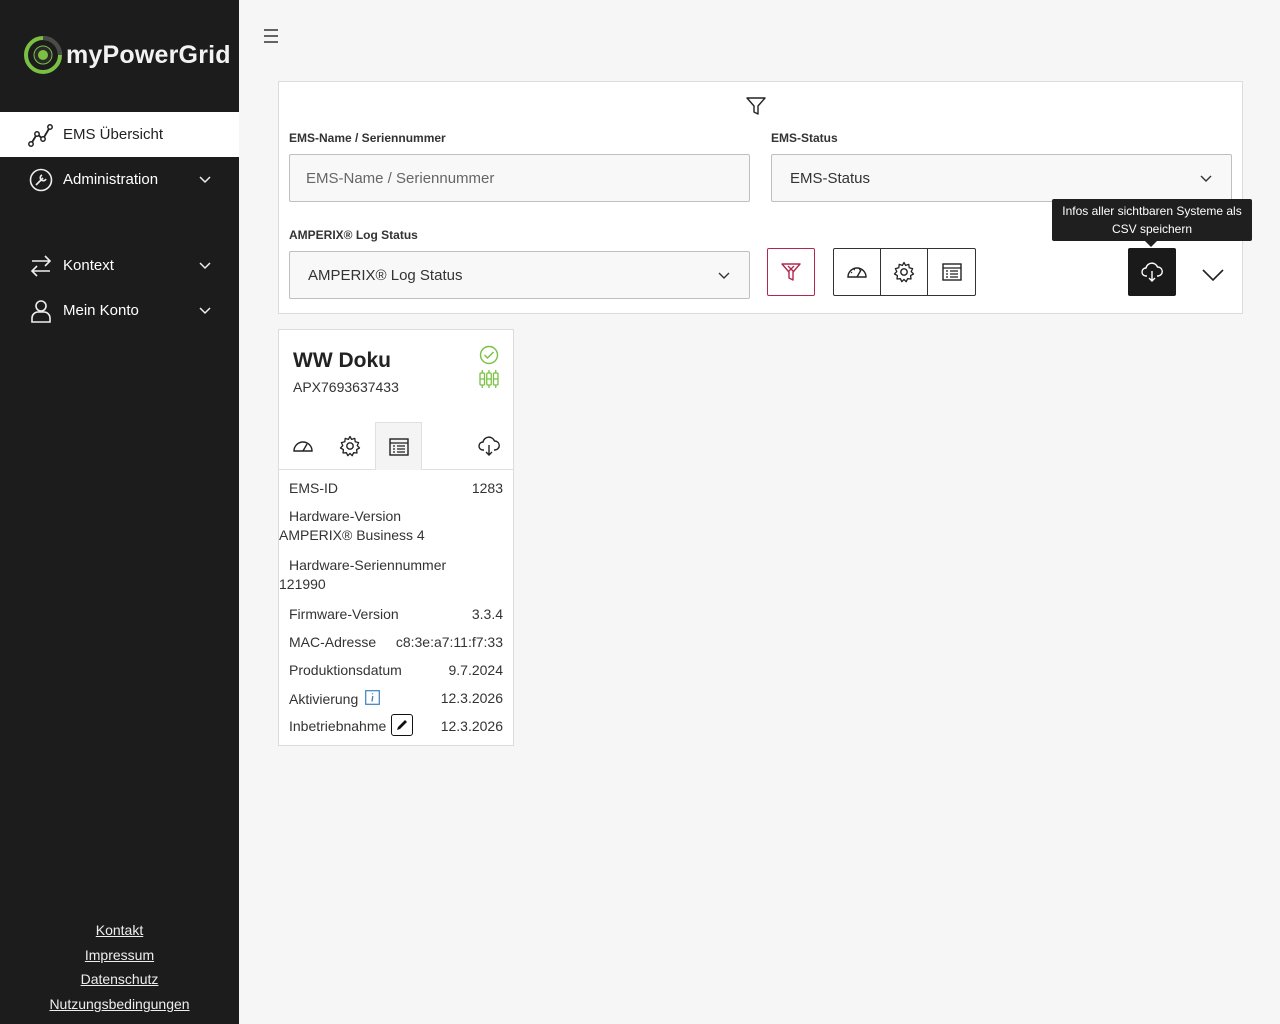 The height and width of the screenshot is (1024, 1280). Describe the element at coordinates (43, 55) in the screenshot. I see `logo-icon` at that location.